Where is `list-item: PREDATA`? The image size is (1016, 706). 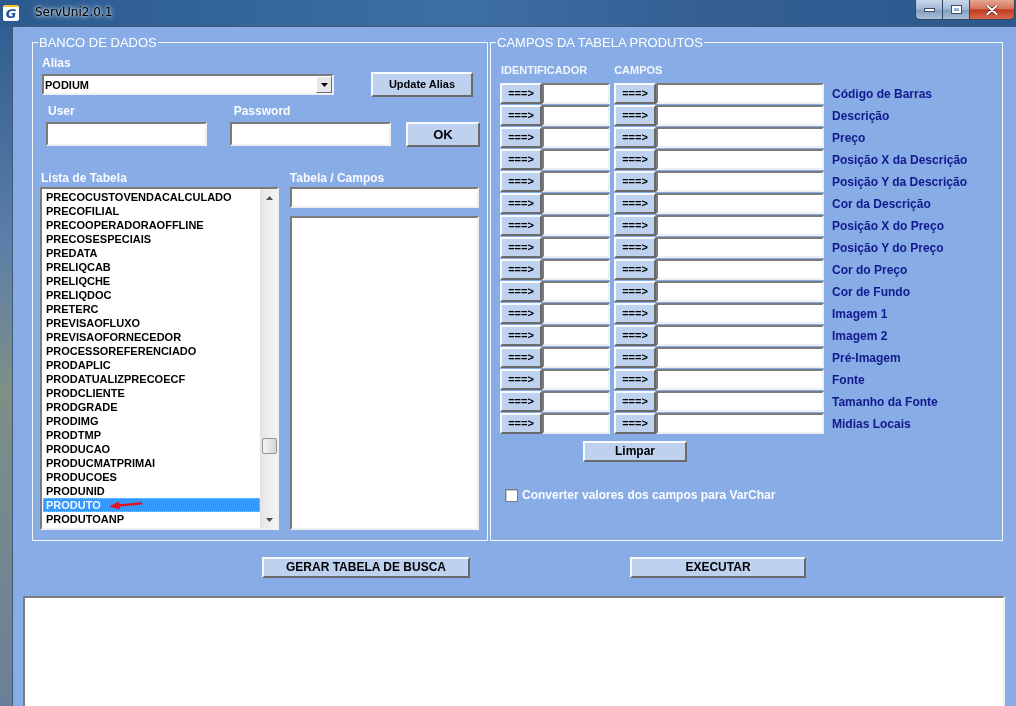
list-item: PREDATA is located at coordinates (151, 253).